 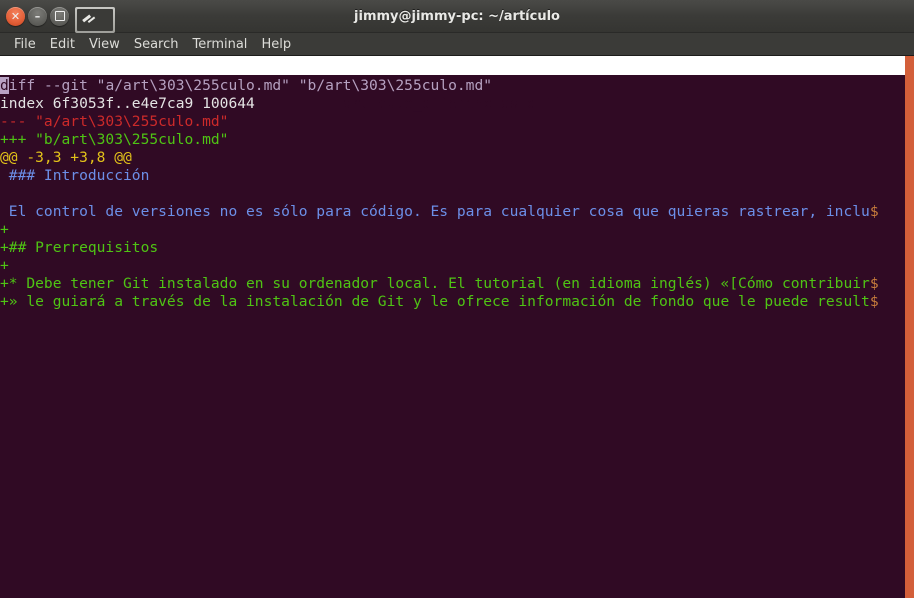 I want to click on diff-line: +++ "b/art\303\255culo.md", so click(x=114, y=140).